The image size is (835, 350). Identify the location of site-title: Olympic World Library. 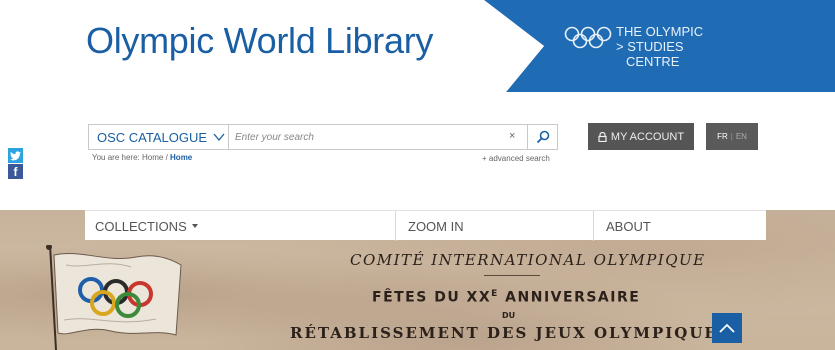
(259, 41).